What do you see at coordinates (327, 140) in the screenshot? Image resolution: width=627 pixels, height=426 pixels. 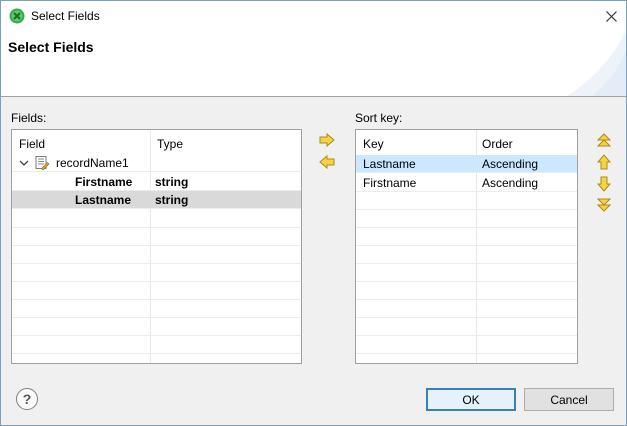 I see `arrow-right-icon` at bounding box center [327, 140].